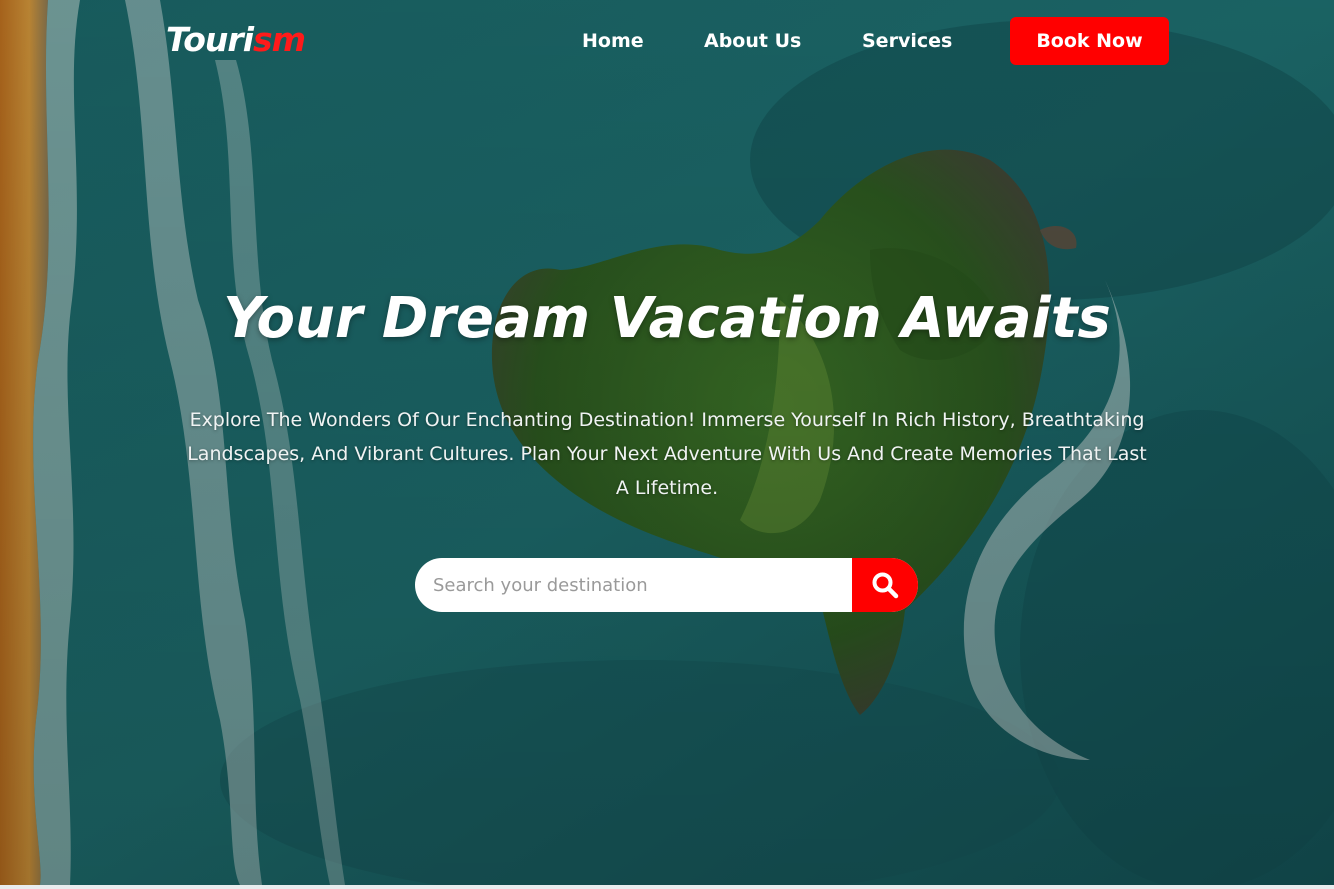 This screenshot has height=889, width=1334. Describe the element at coordinates (752, 41) in the screenshot. I see `nav-link-about-us: About Us` at that location.